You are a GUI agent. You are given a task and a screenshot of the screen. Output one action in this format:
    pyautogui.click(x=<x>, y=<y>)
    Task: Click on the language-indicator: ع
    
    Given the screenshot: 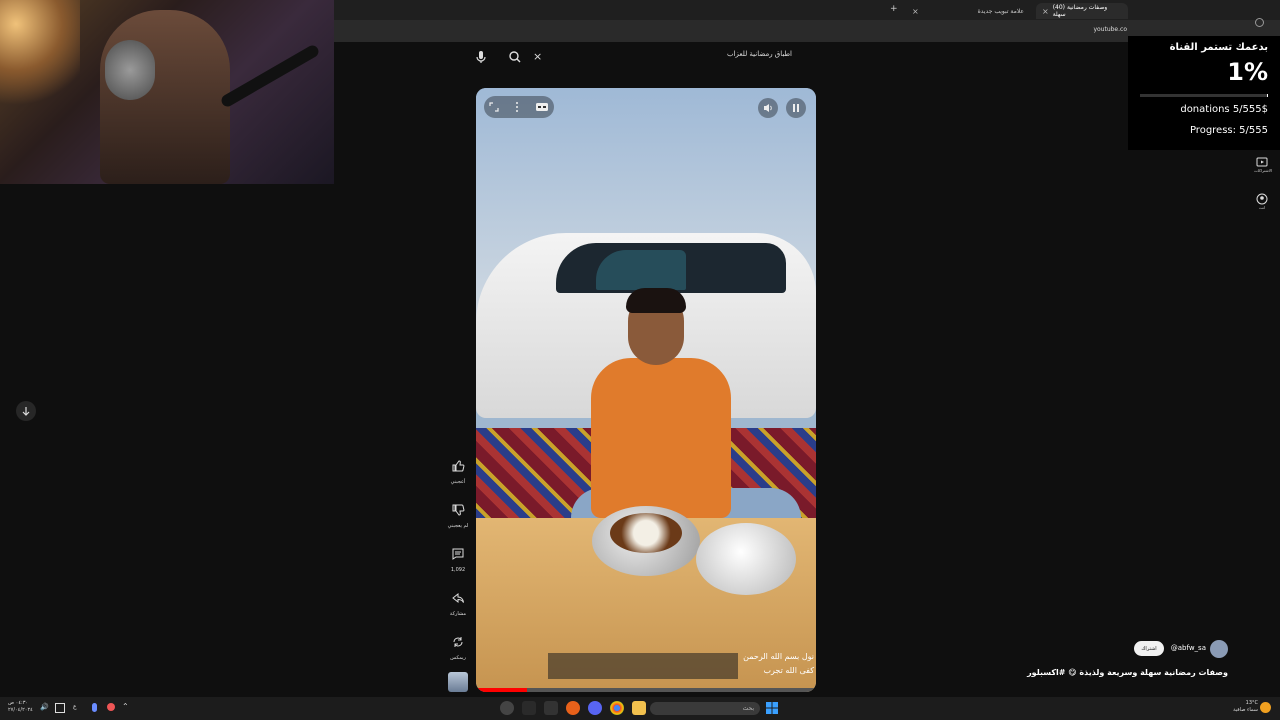 What is the action you would take?
    pyautogui.click(x=75, y=706)
    